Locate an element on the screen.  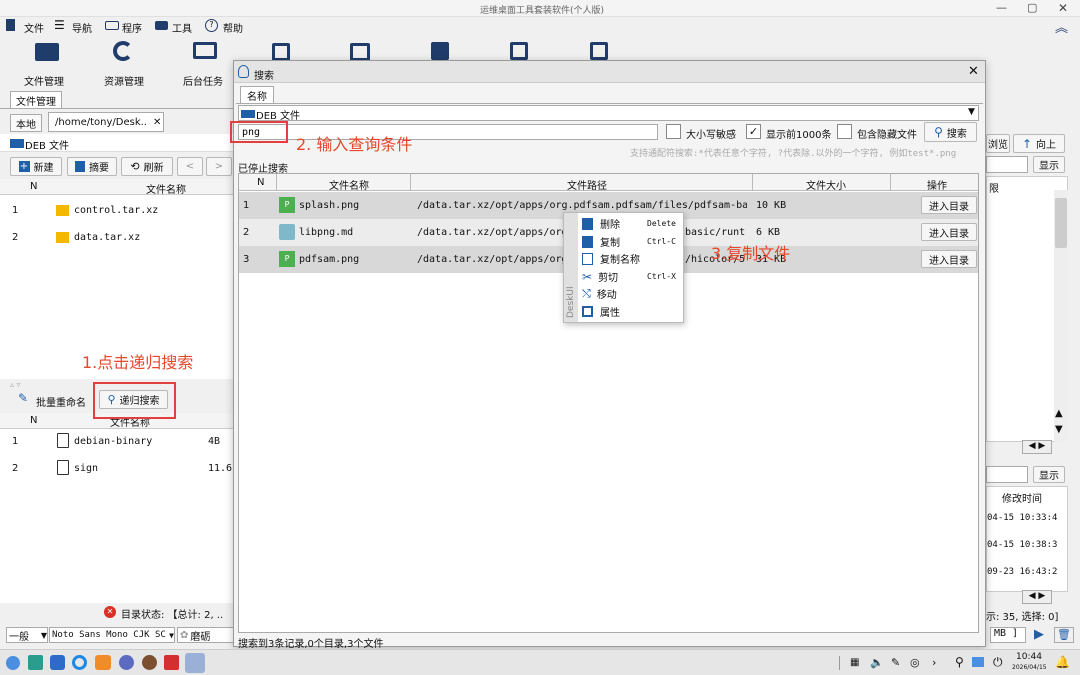
launcher-icon is located at coordinates (13, 663).